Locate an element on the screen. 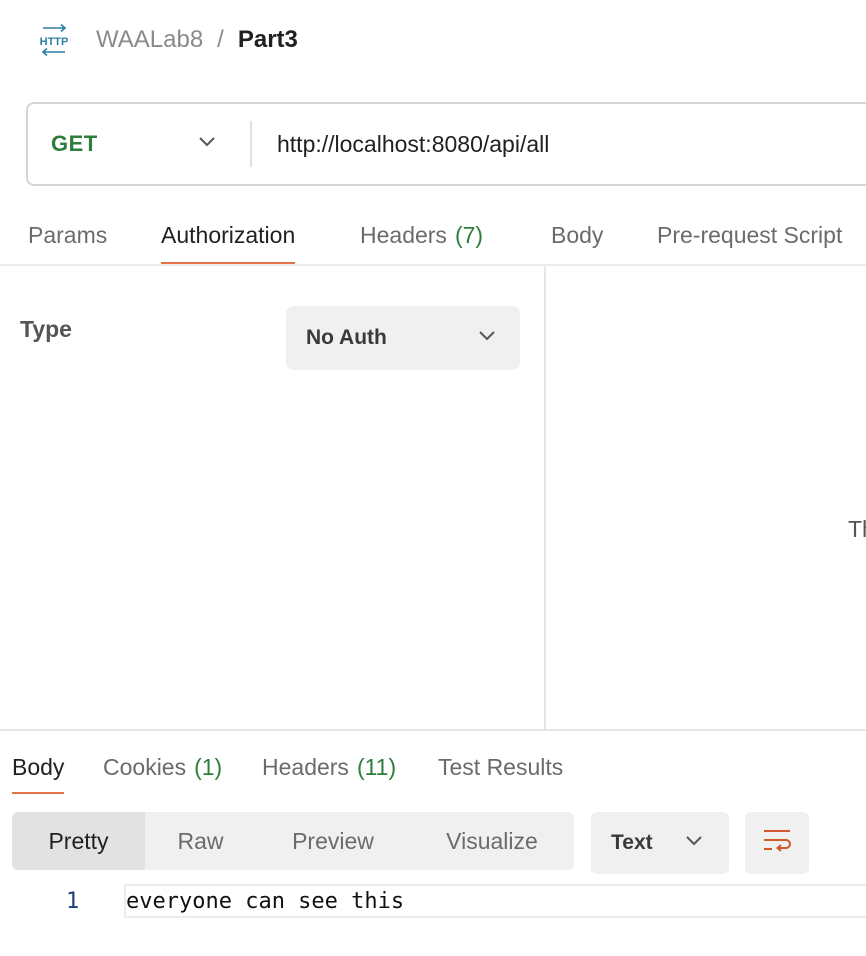  view-label: Pretty is located at coordinates (78, 840).